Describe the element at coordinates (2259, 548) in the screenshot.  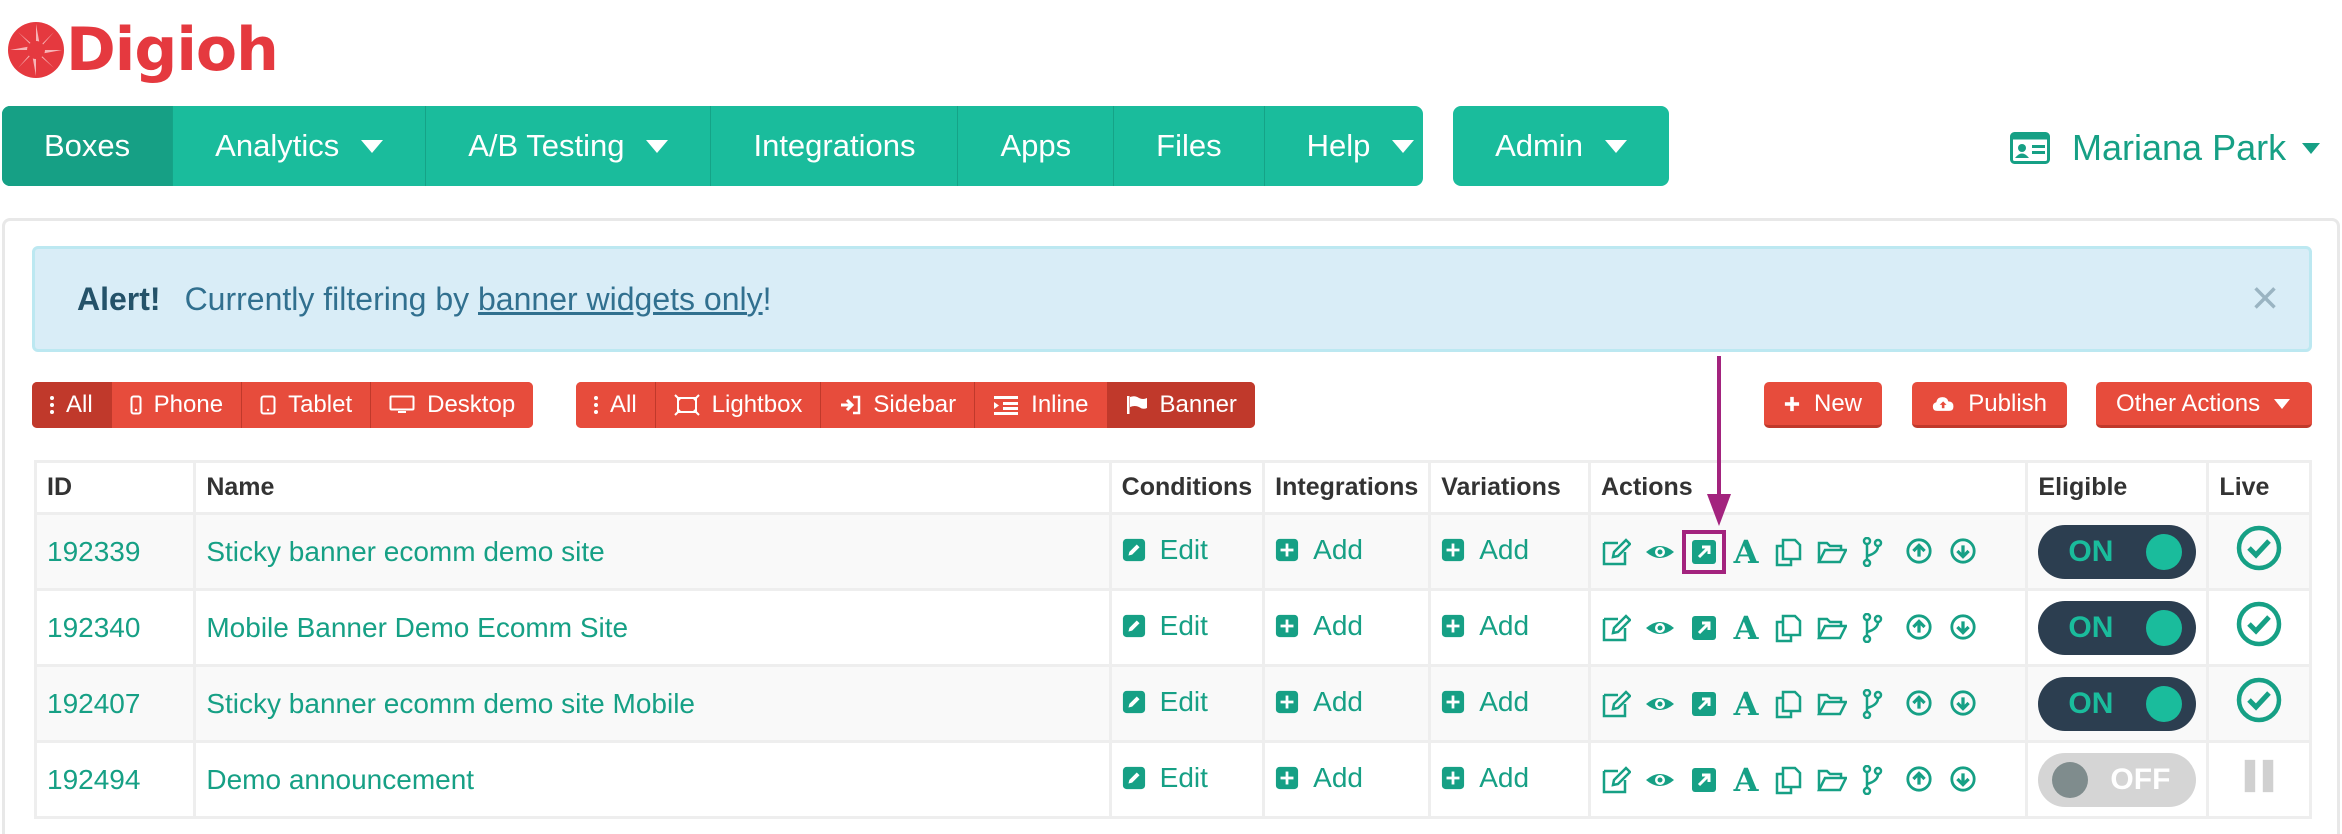
I see `check-circle-icon` at that location.